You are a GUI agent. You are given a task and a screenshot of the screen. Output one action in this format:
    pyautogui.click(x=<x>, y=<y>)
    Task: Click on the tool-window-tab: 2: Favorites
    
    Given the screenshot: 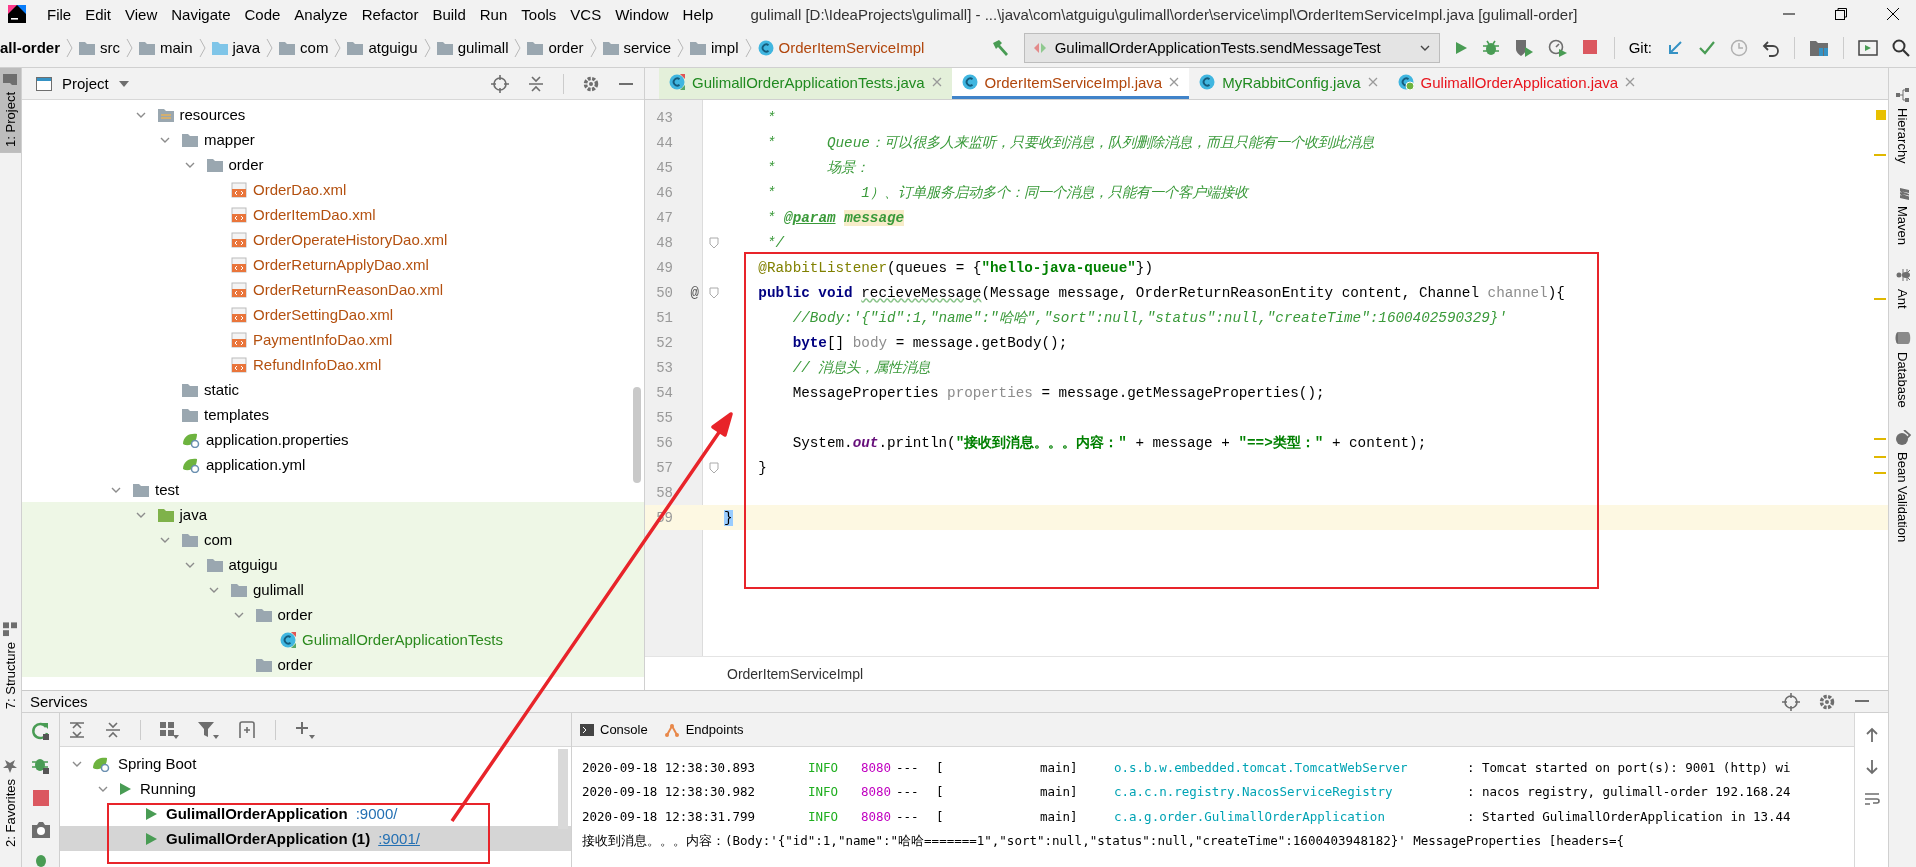 What is the action you would take?
    pyautogui.click(x=10, y=803)
    